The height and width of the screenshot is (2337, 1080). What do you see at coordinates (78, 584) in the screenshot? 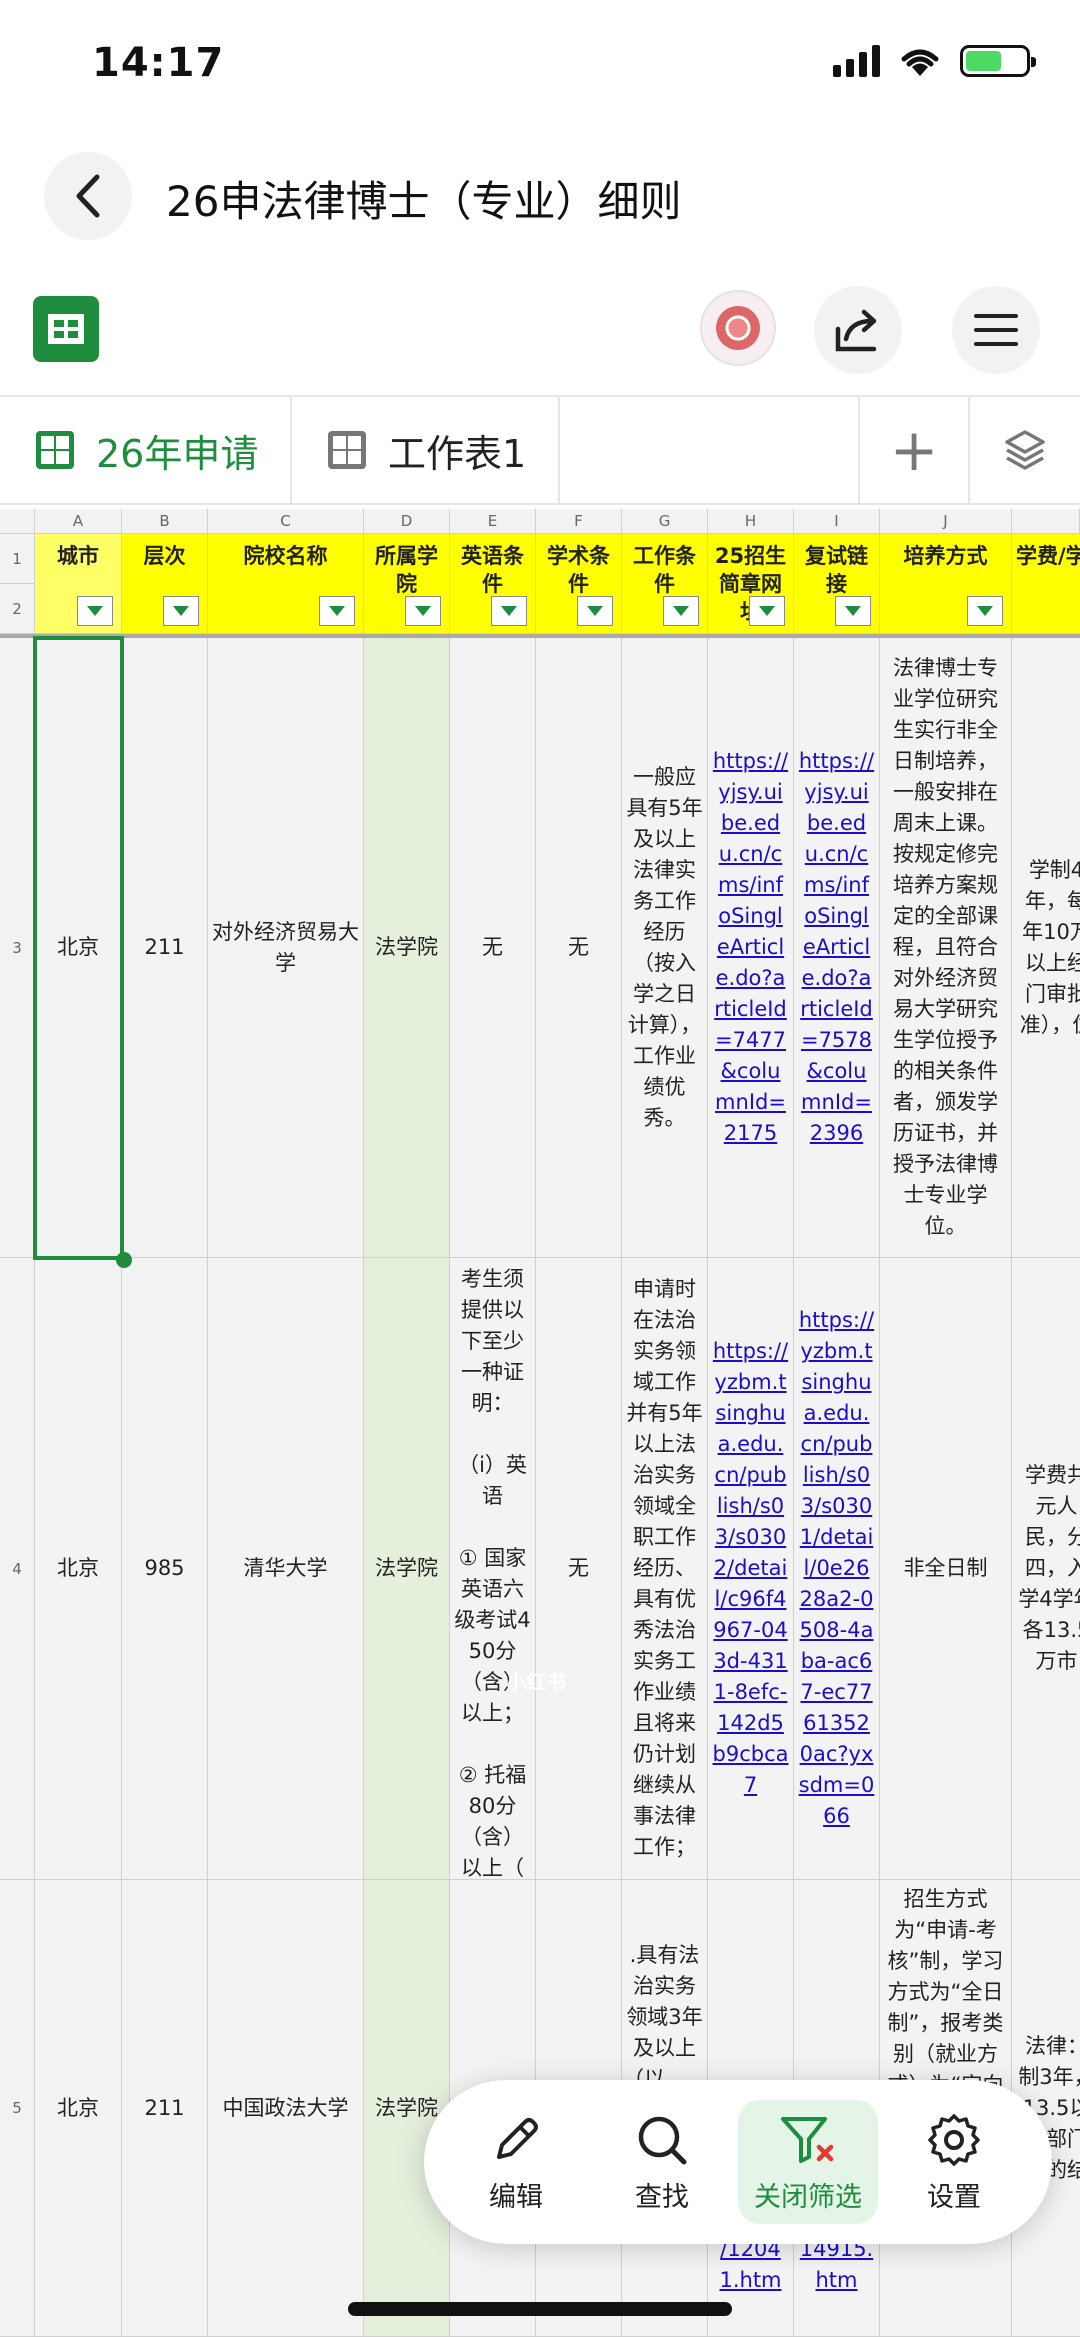
I see `header-cell-city: 城市` at bounding box center [78, 584].